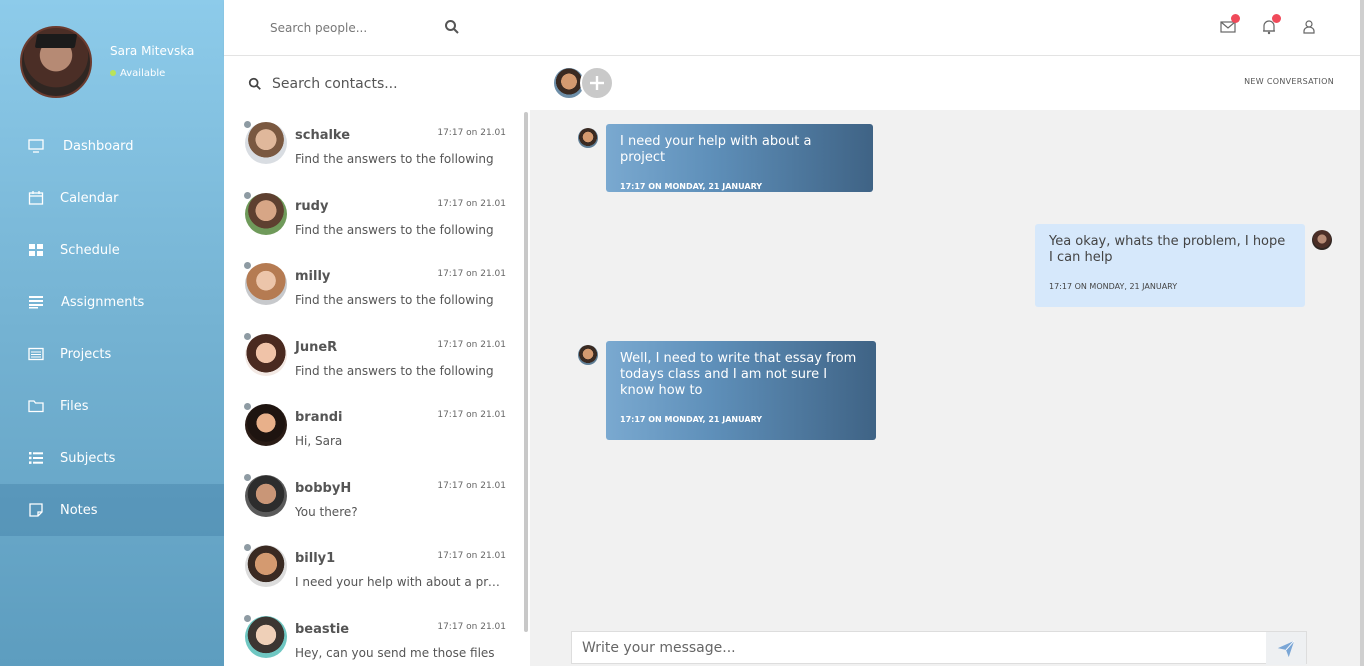  I want to click on sidebar-item-label: Notes, so click(79, 510).